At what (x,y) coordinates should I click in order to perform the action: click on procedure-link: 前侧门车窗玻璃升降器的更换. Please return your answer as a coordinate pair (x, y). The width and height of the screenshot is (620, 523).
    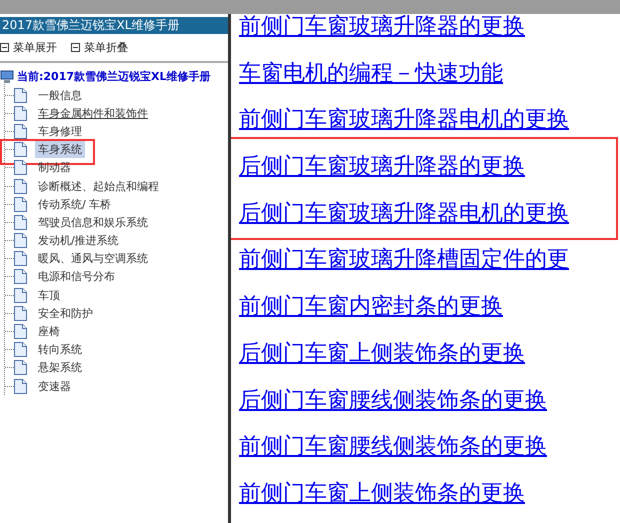
    Looking at the image, I should click on (429, 32).